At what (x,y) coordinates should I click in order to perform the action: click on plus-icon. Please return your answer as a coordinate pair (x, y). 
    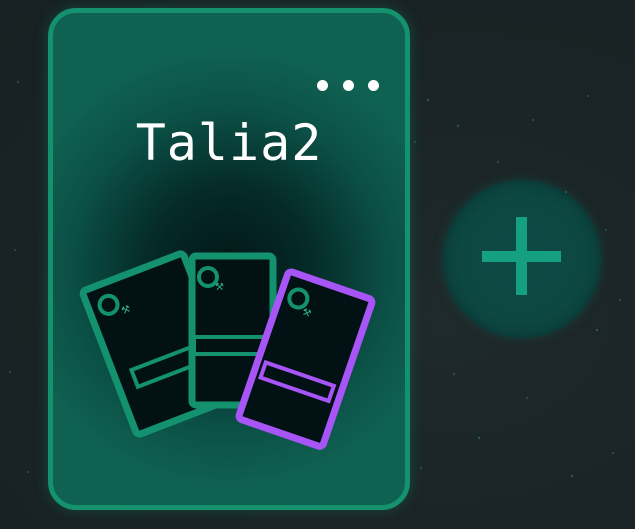
    Looking at the image, I should click on (521, 256).